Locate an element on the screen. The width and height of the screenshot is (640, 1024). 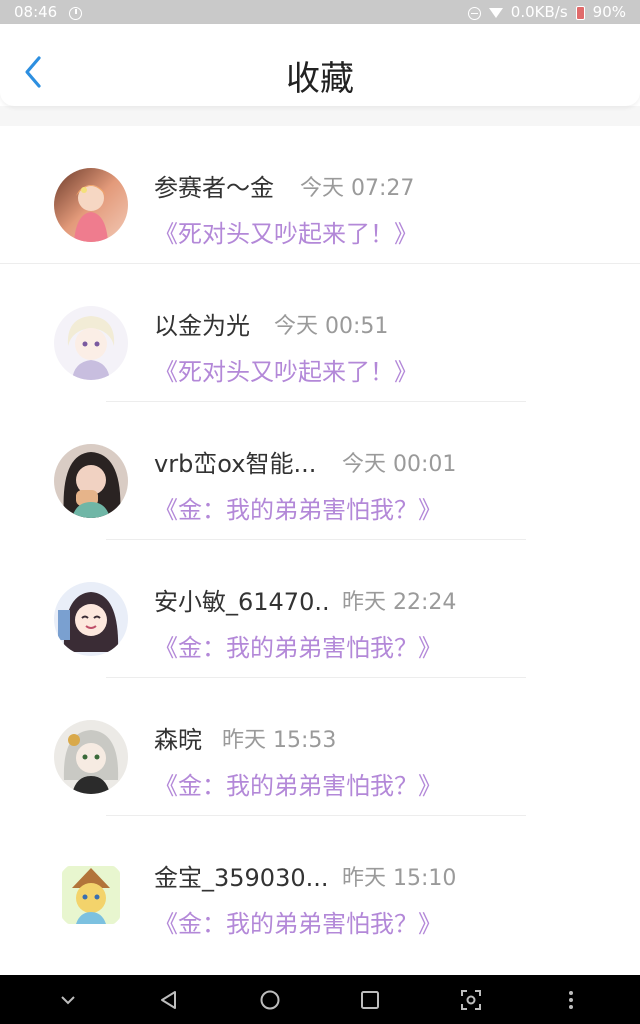
chevron-down-icon is located at coordinates (68, 1000).